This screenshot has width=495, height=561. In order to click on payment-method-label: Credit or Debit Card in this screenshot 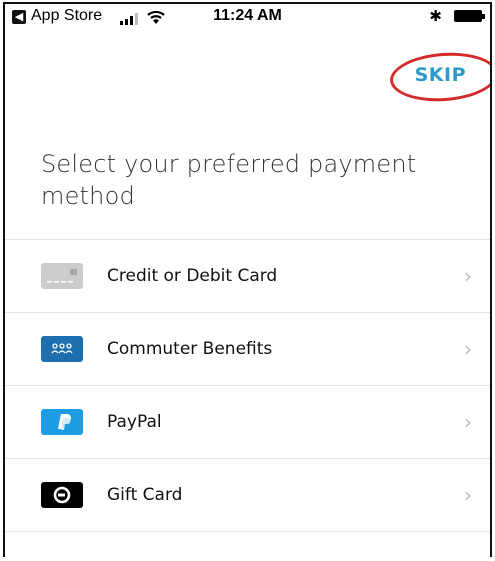, I will do `click(192, 276)`.